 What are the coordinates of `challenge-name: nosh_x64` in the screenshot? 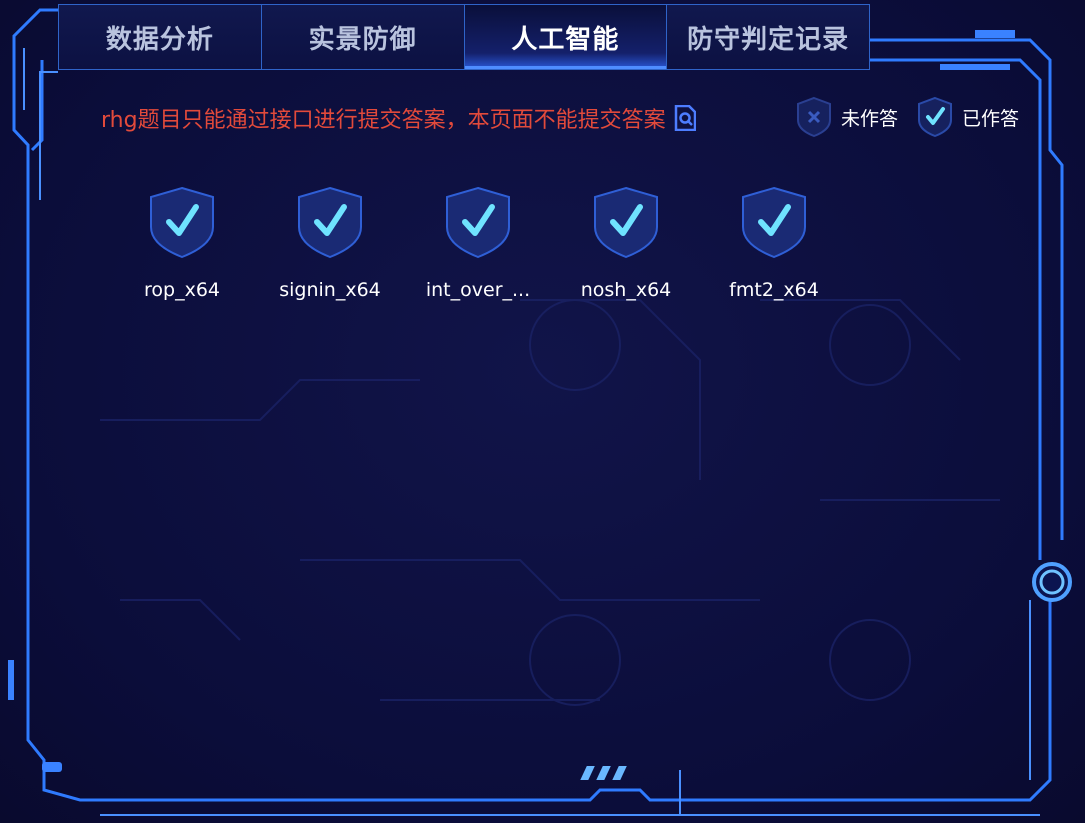 It's located at (626, 290).